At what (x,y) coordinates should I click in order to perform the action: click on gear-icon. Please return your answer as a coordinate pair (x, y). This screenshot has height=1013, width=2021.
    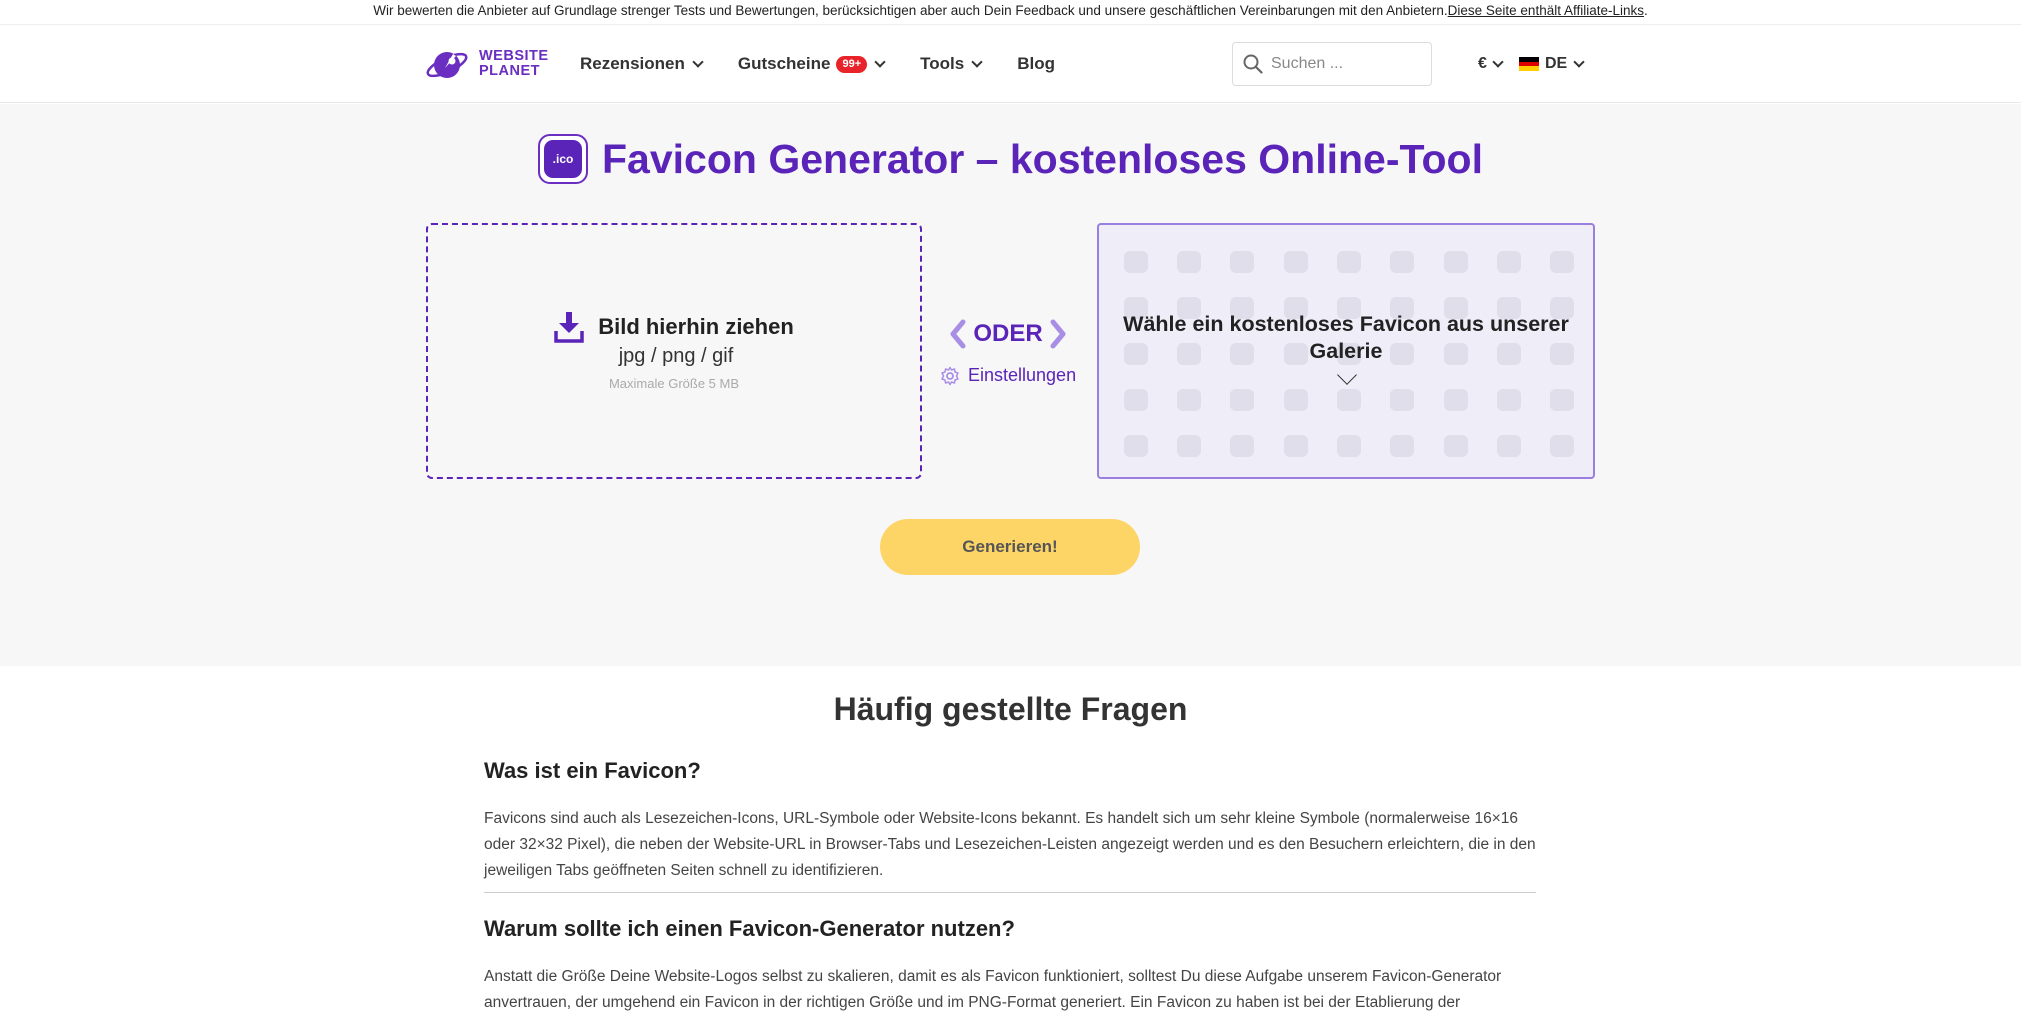
    Looking at the image, I should click on (950, 375).